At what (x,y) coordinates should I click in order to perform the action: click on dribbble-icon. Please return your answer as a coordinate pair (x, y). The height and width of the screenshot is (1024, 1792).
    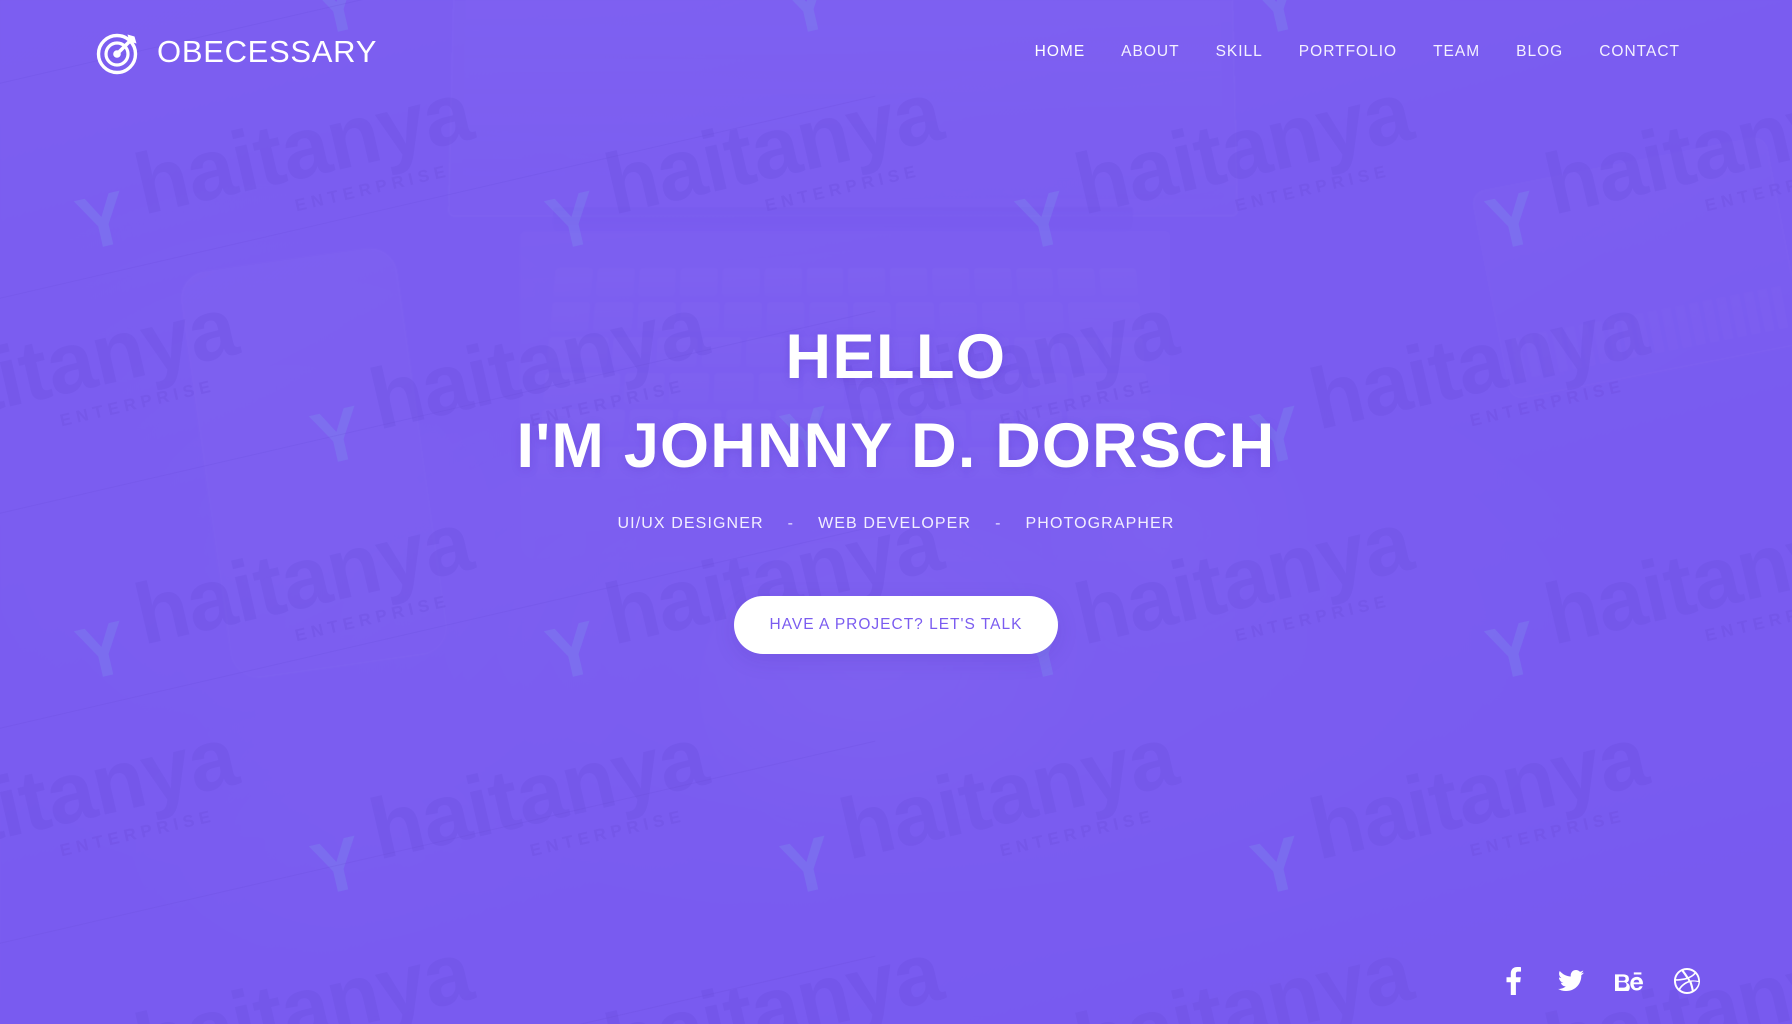
    Looking at the image, I should click on (1687, 981).